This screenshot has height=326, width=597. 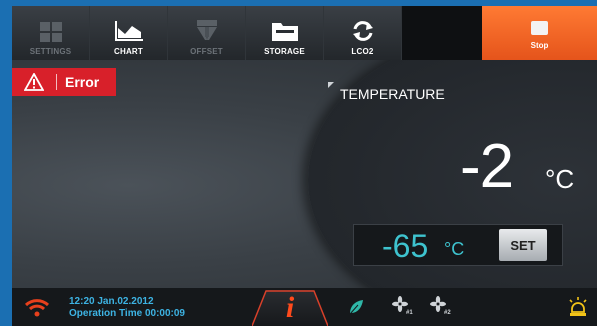 What do you see at coordinates (127, 313) in the screenshot?
I see `operation-time: Operation Time 00:00:09` at bounding box center [127, 313].